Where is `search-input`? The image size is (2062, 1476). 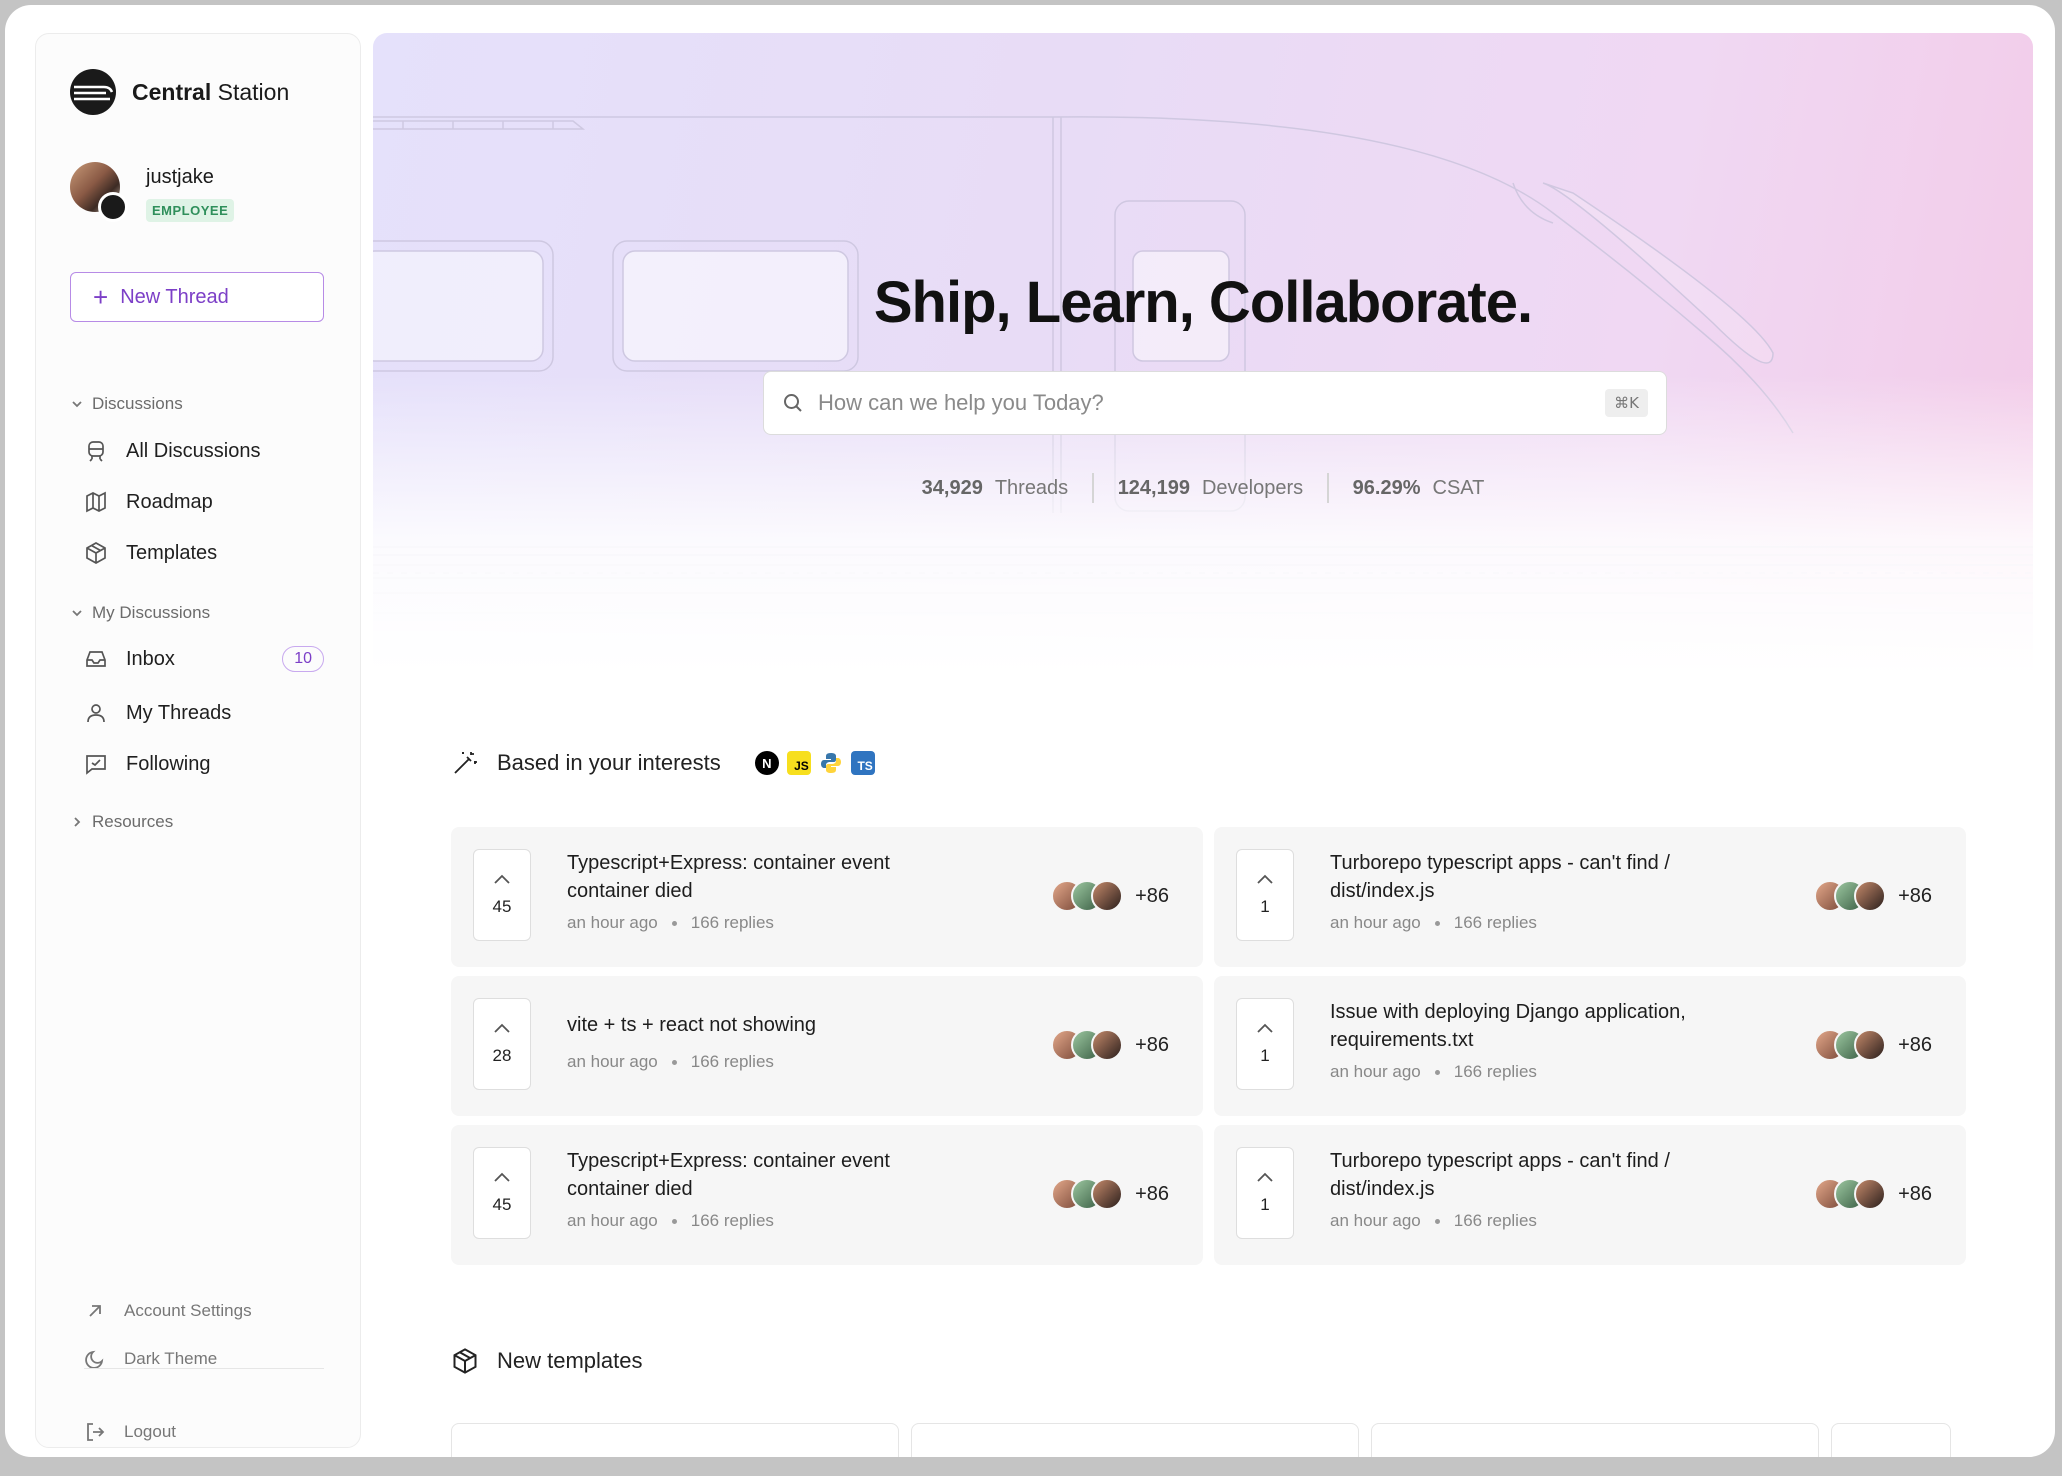
search-input is located at coordinates (1205, 403).